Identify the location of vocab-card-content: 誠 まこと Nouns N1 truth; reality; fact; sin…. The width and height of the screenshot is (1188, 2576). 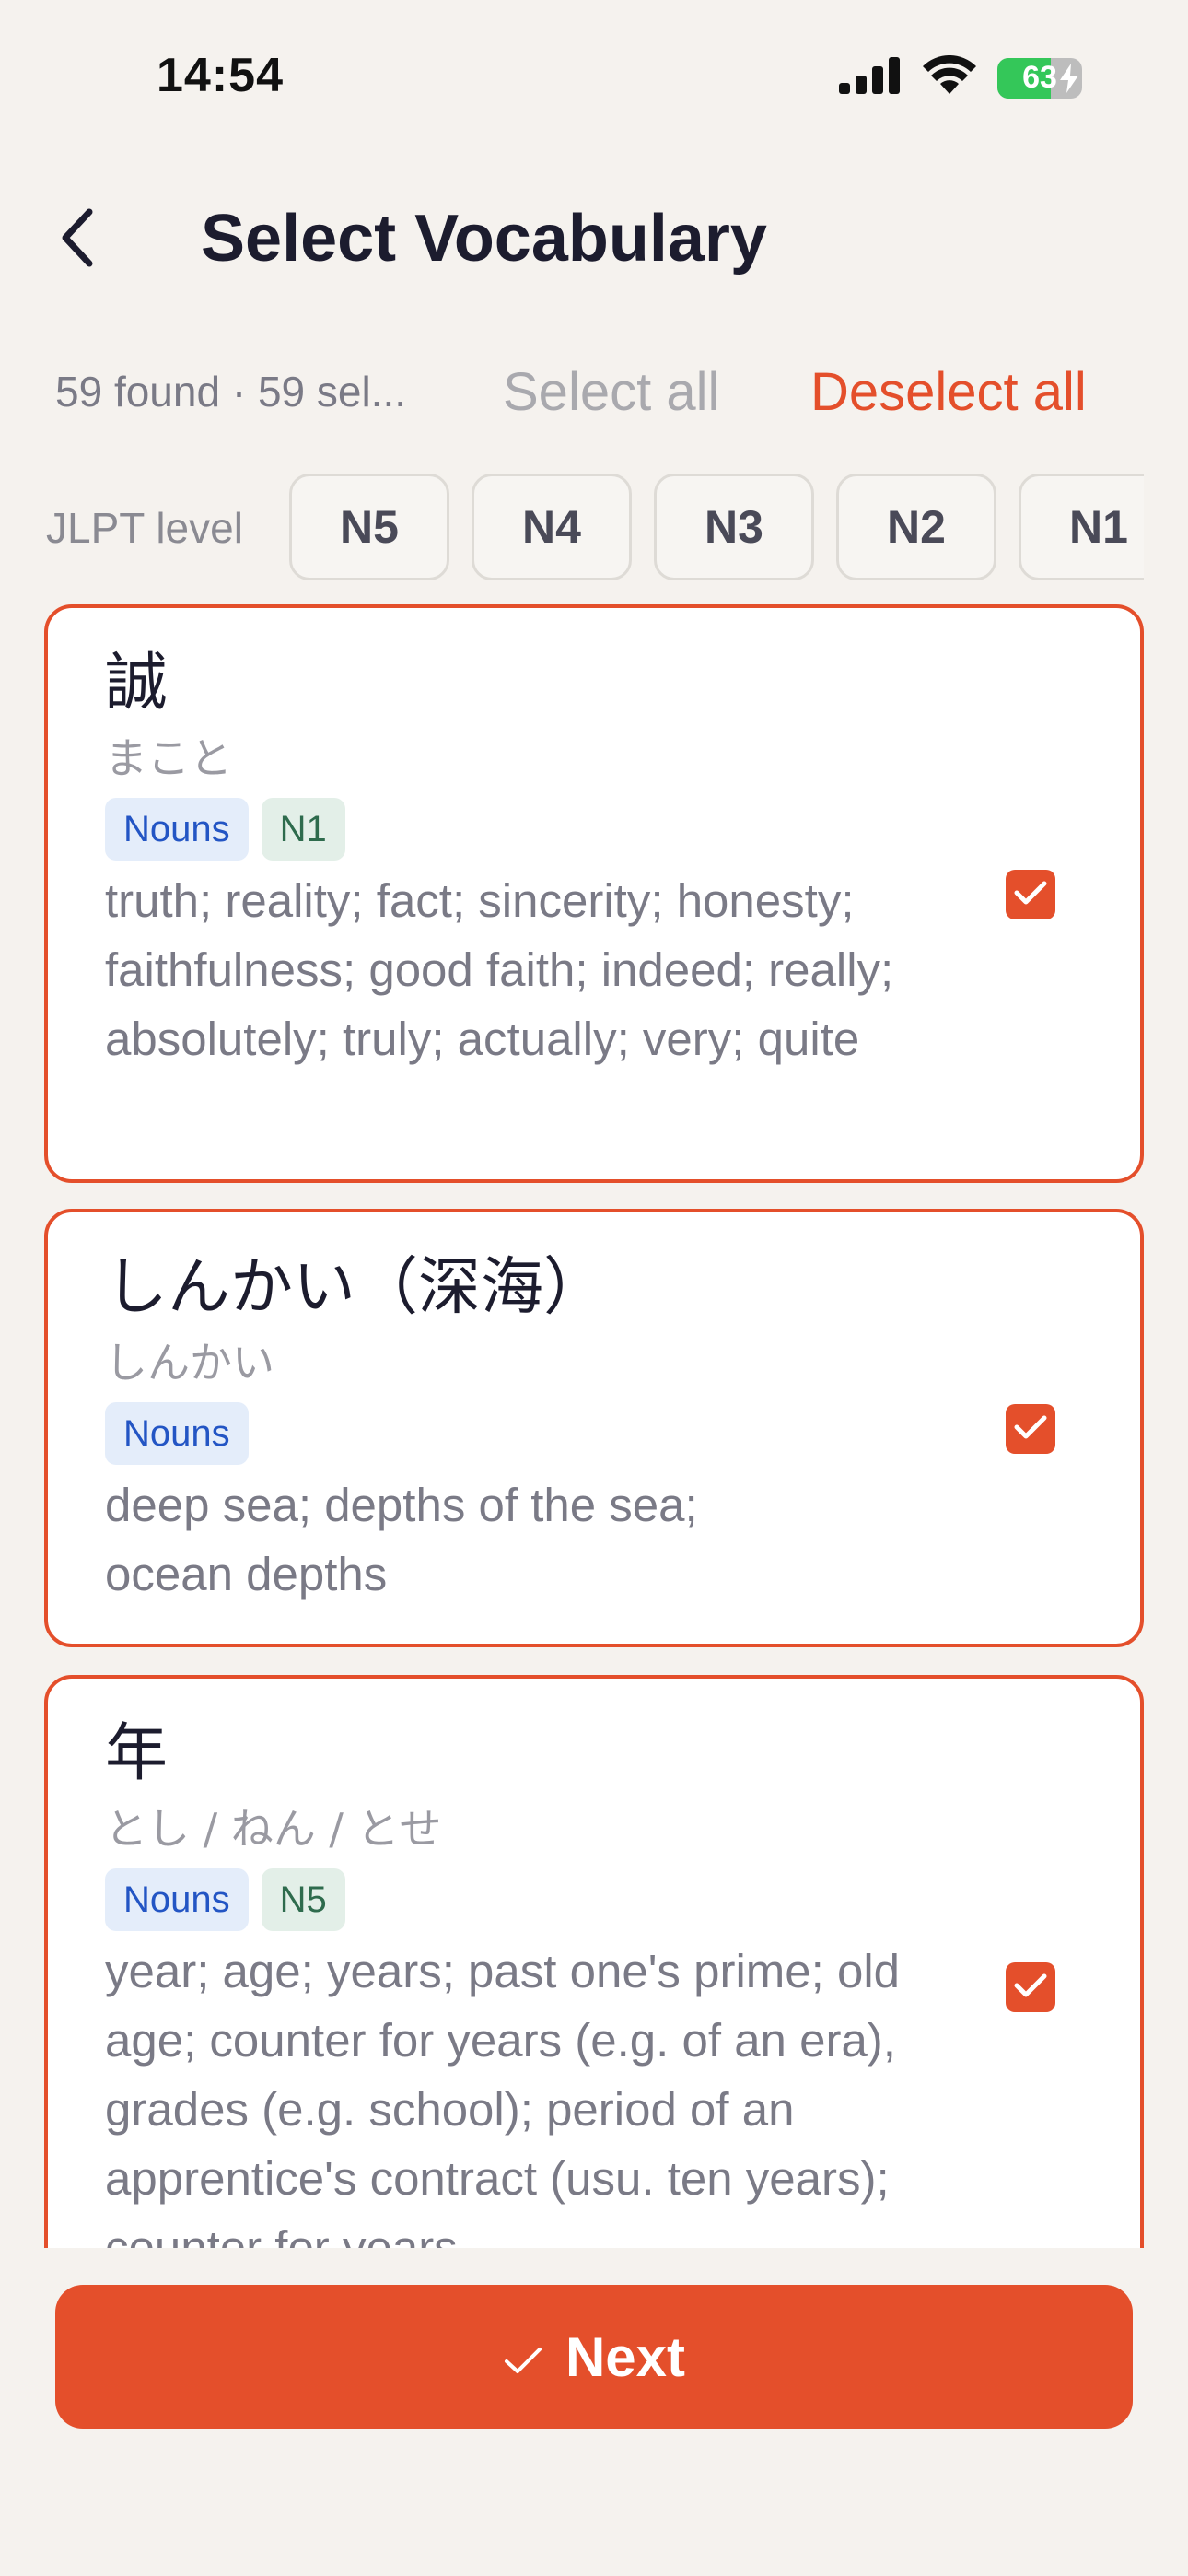
(533, 859).